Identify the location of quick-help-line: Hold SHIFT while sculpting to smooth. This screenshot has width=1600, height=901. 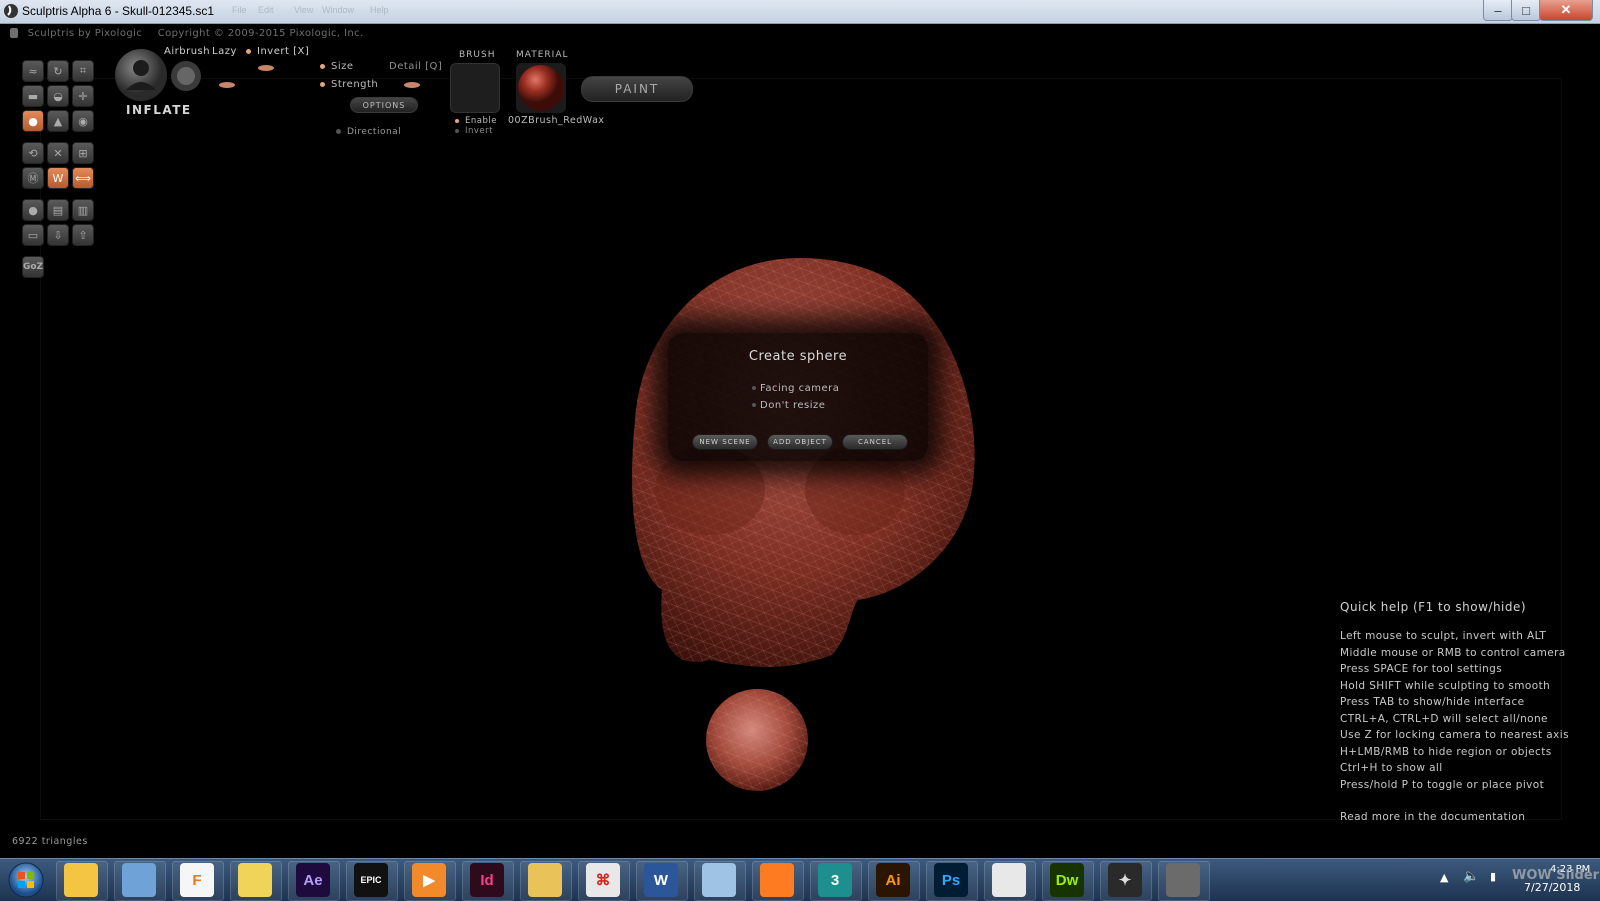
(1445, 685).